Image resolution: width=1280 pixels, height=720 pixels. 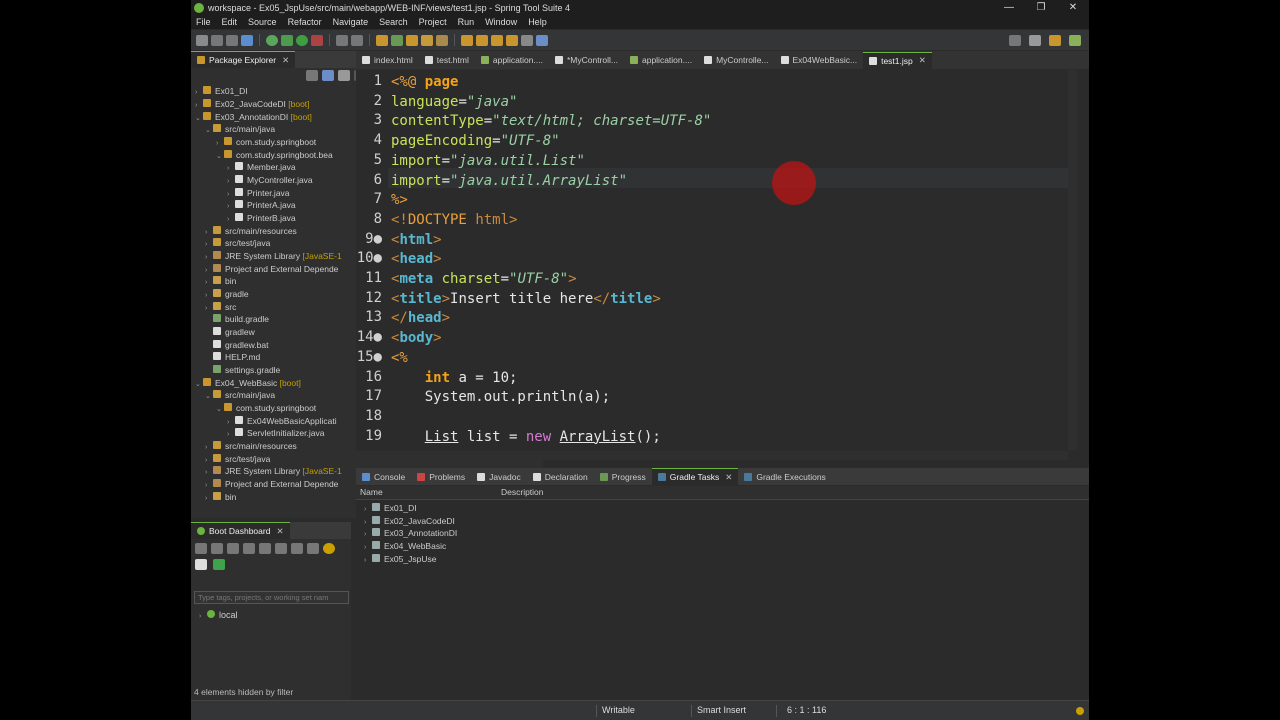 I want to click on add-icon, so click(x=219, y=564).